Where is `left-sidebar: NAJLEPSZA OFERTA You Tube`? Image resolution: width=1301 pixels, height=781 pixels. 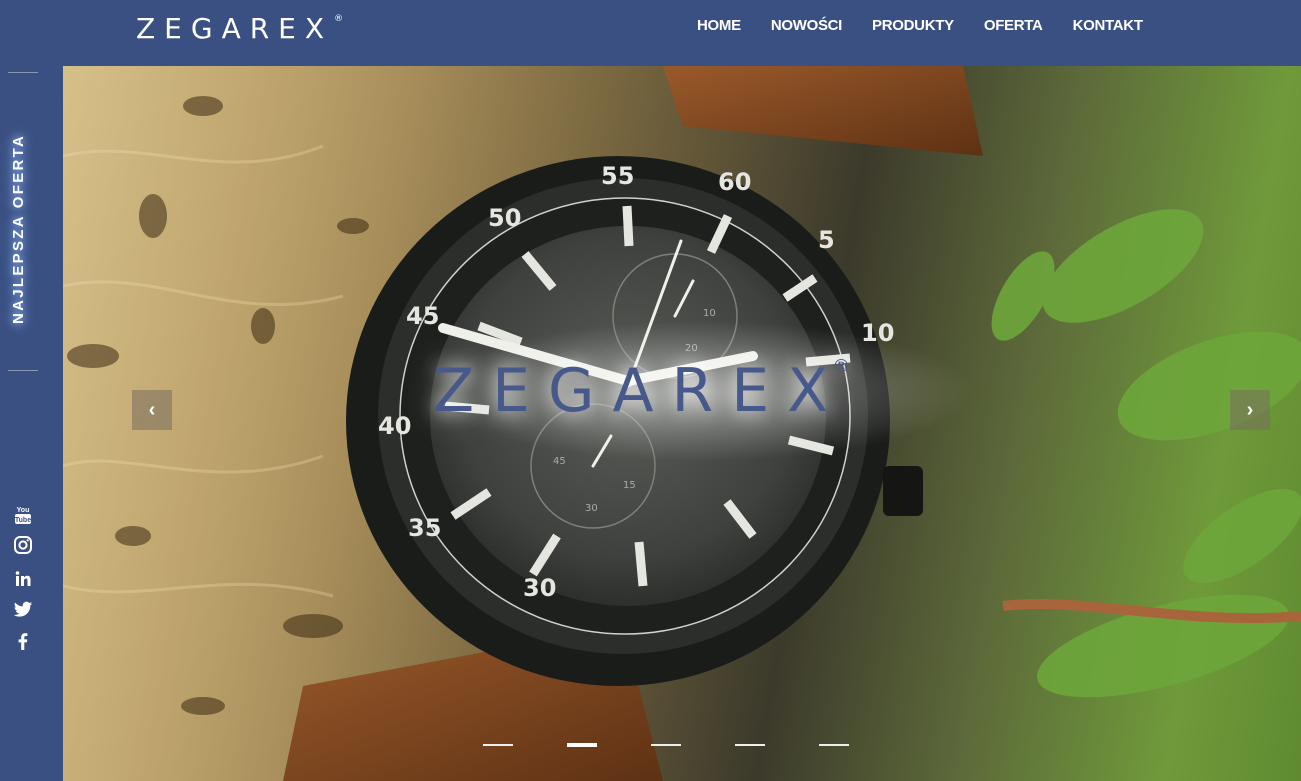
left-sidebar: NAJLEPSZA OFERTA You Tube is located at coordinates (31, 423).